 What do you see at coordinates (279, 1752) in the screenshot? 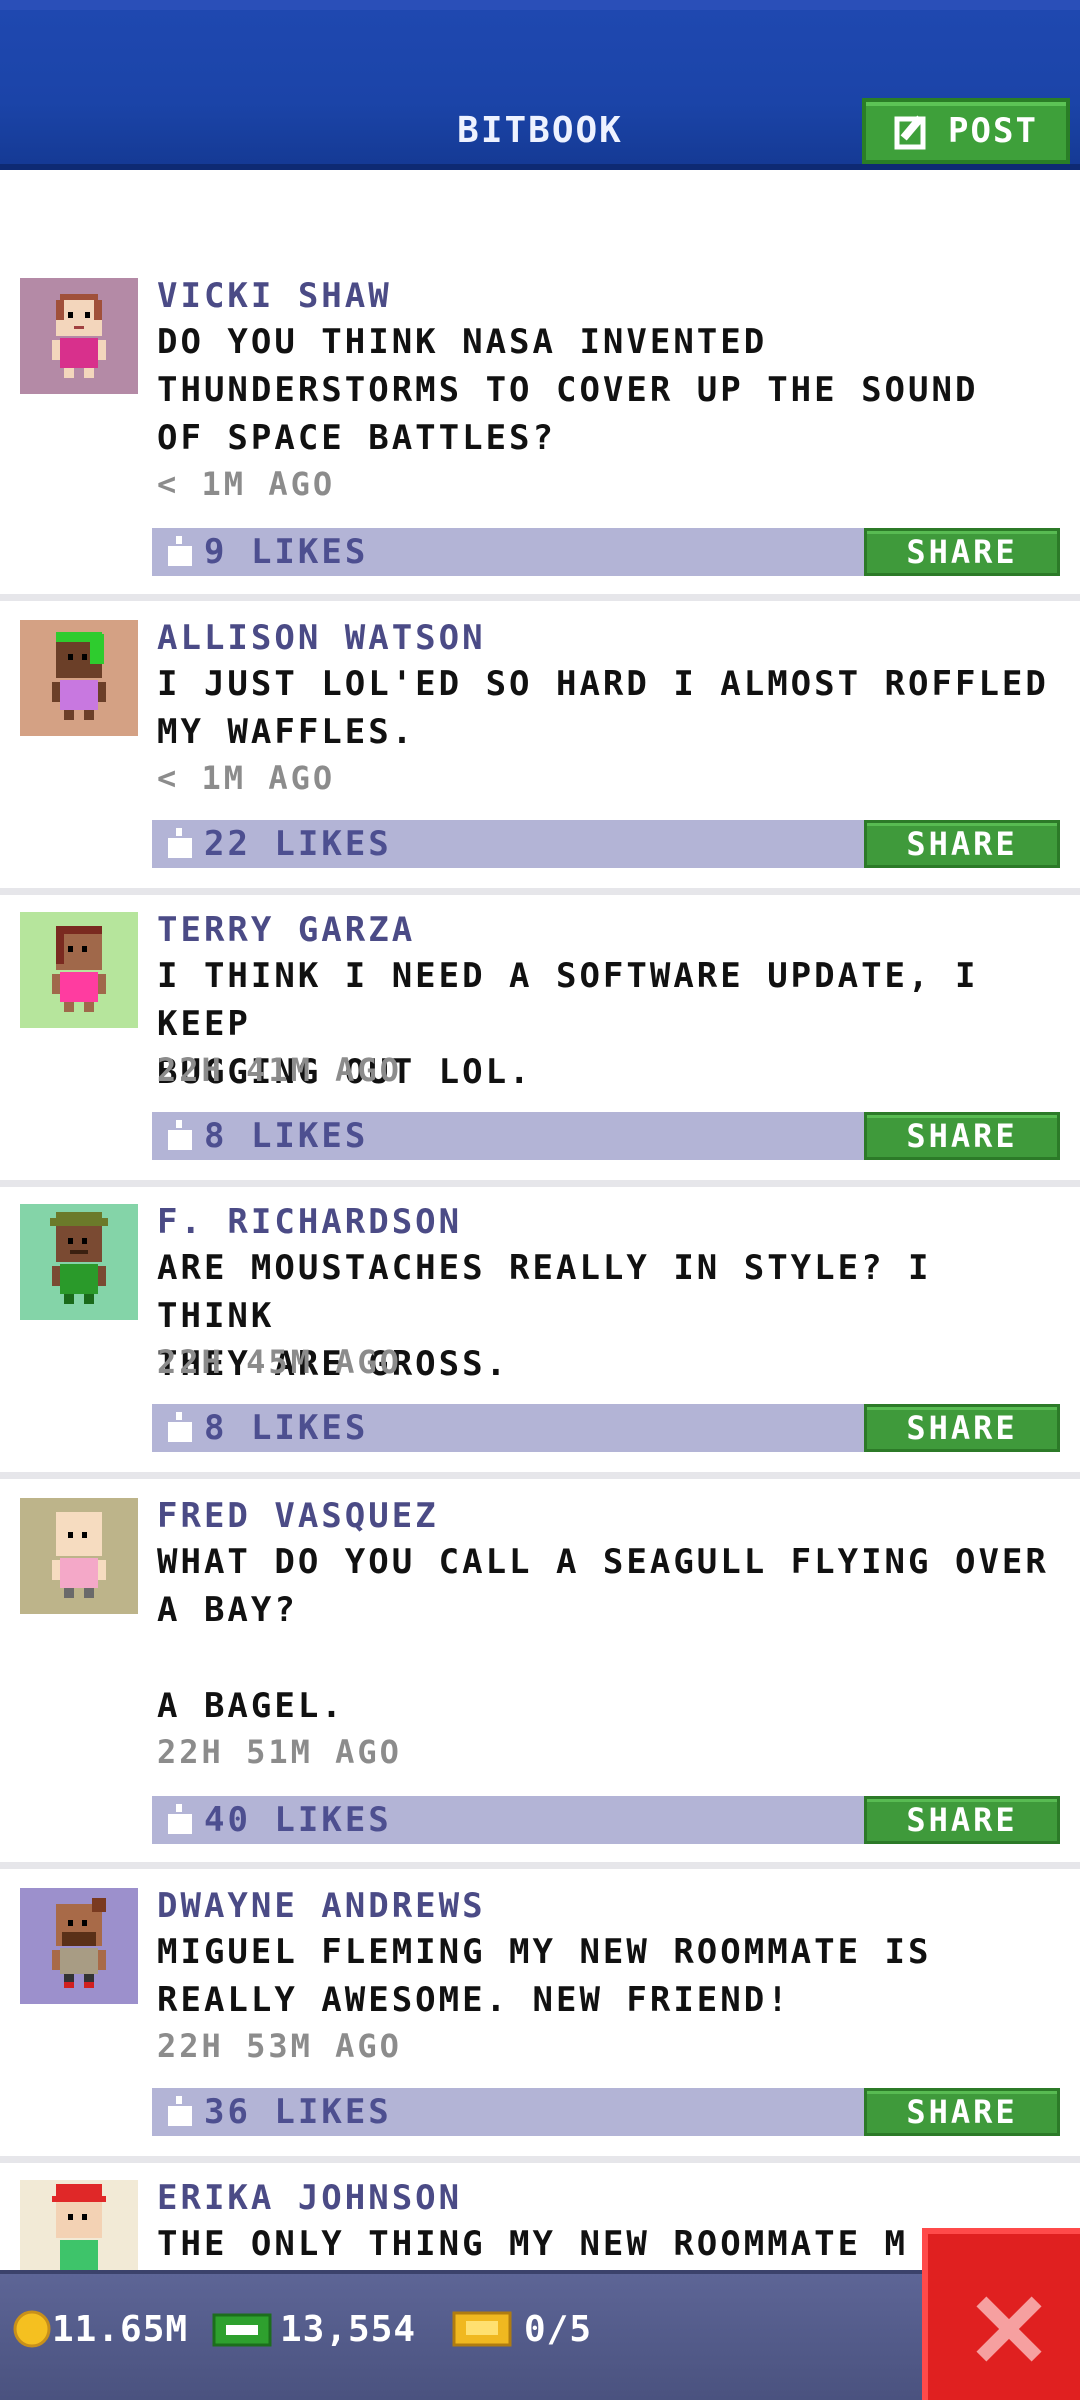
I see `post-time: 22H 51M AGO` at bounding box center [279, 1752].